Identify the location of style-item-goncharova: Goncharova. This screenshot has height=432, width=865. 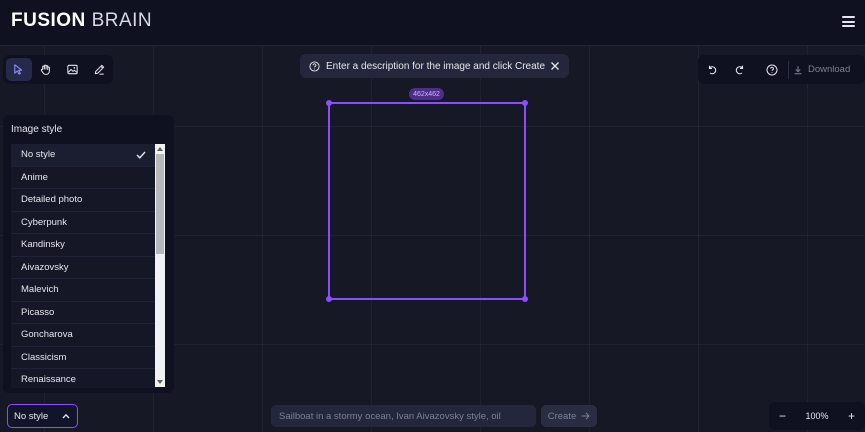
(83, 335).